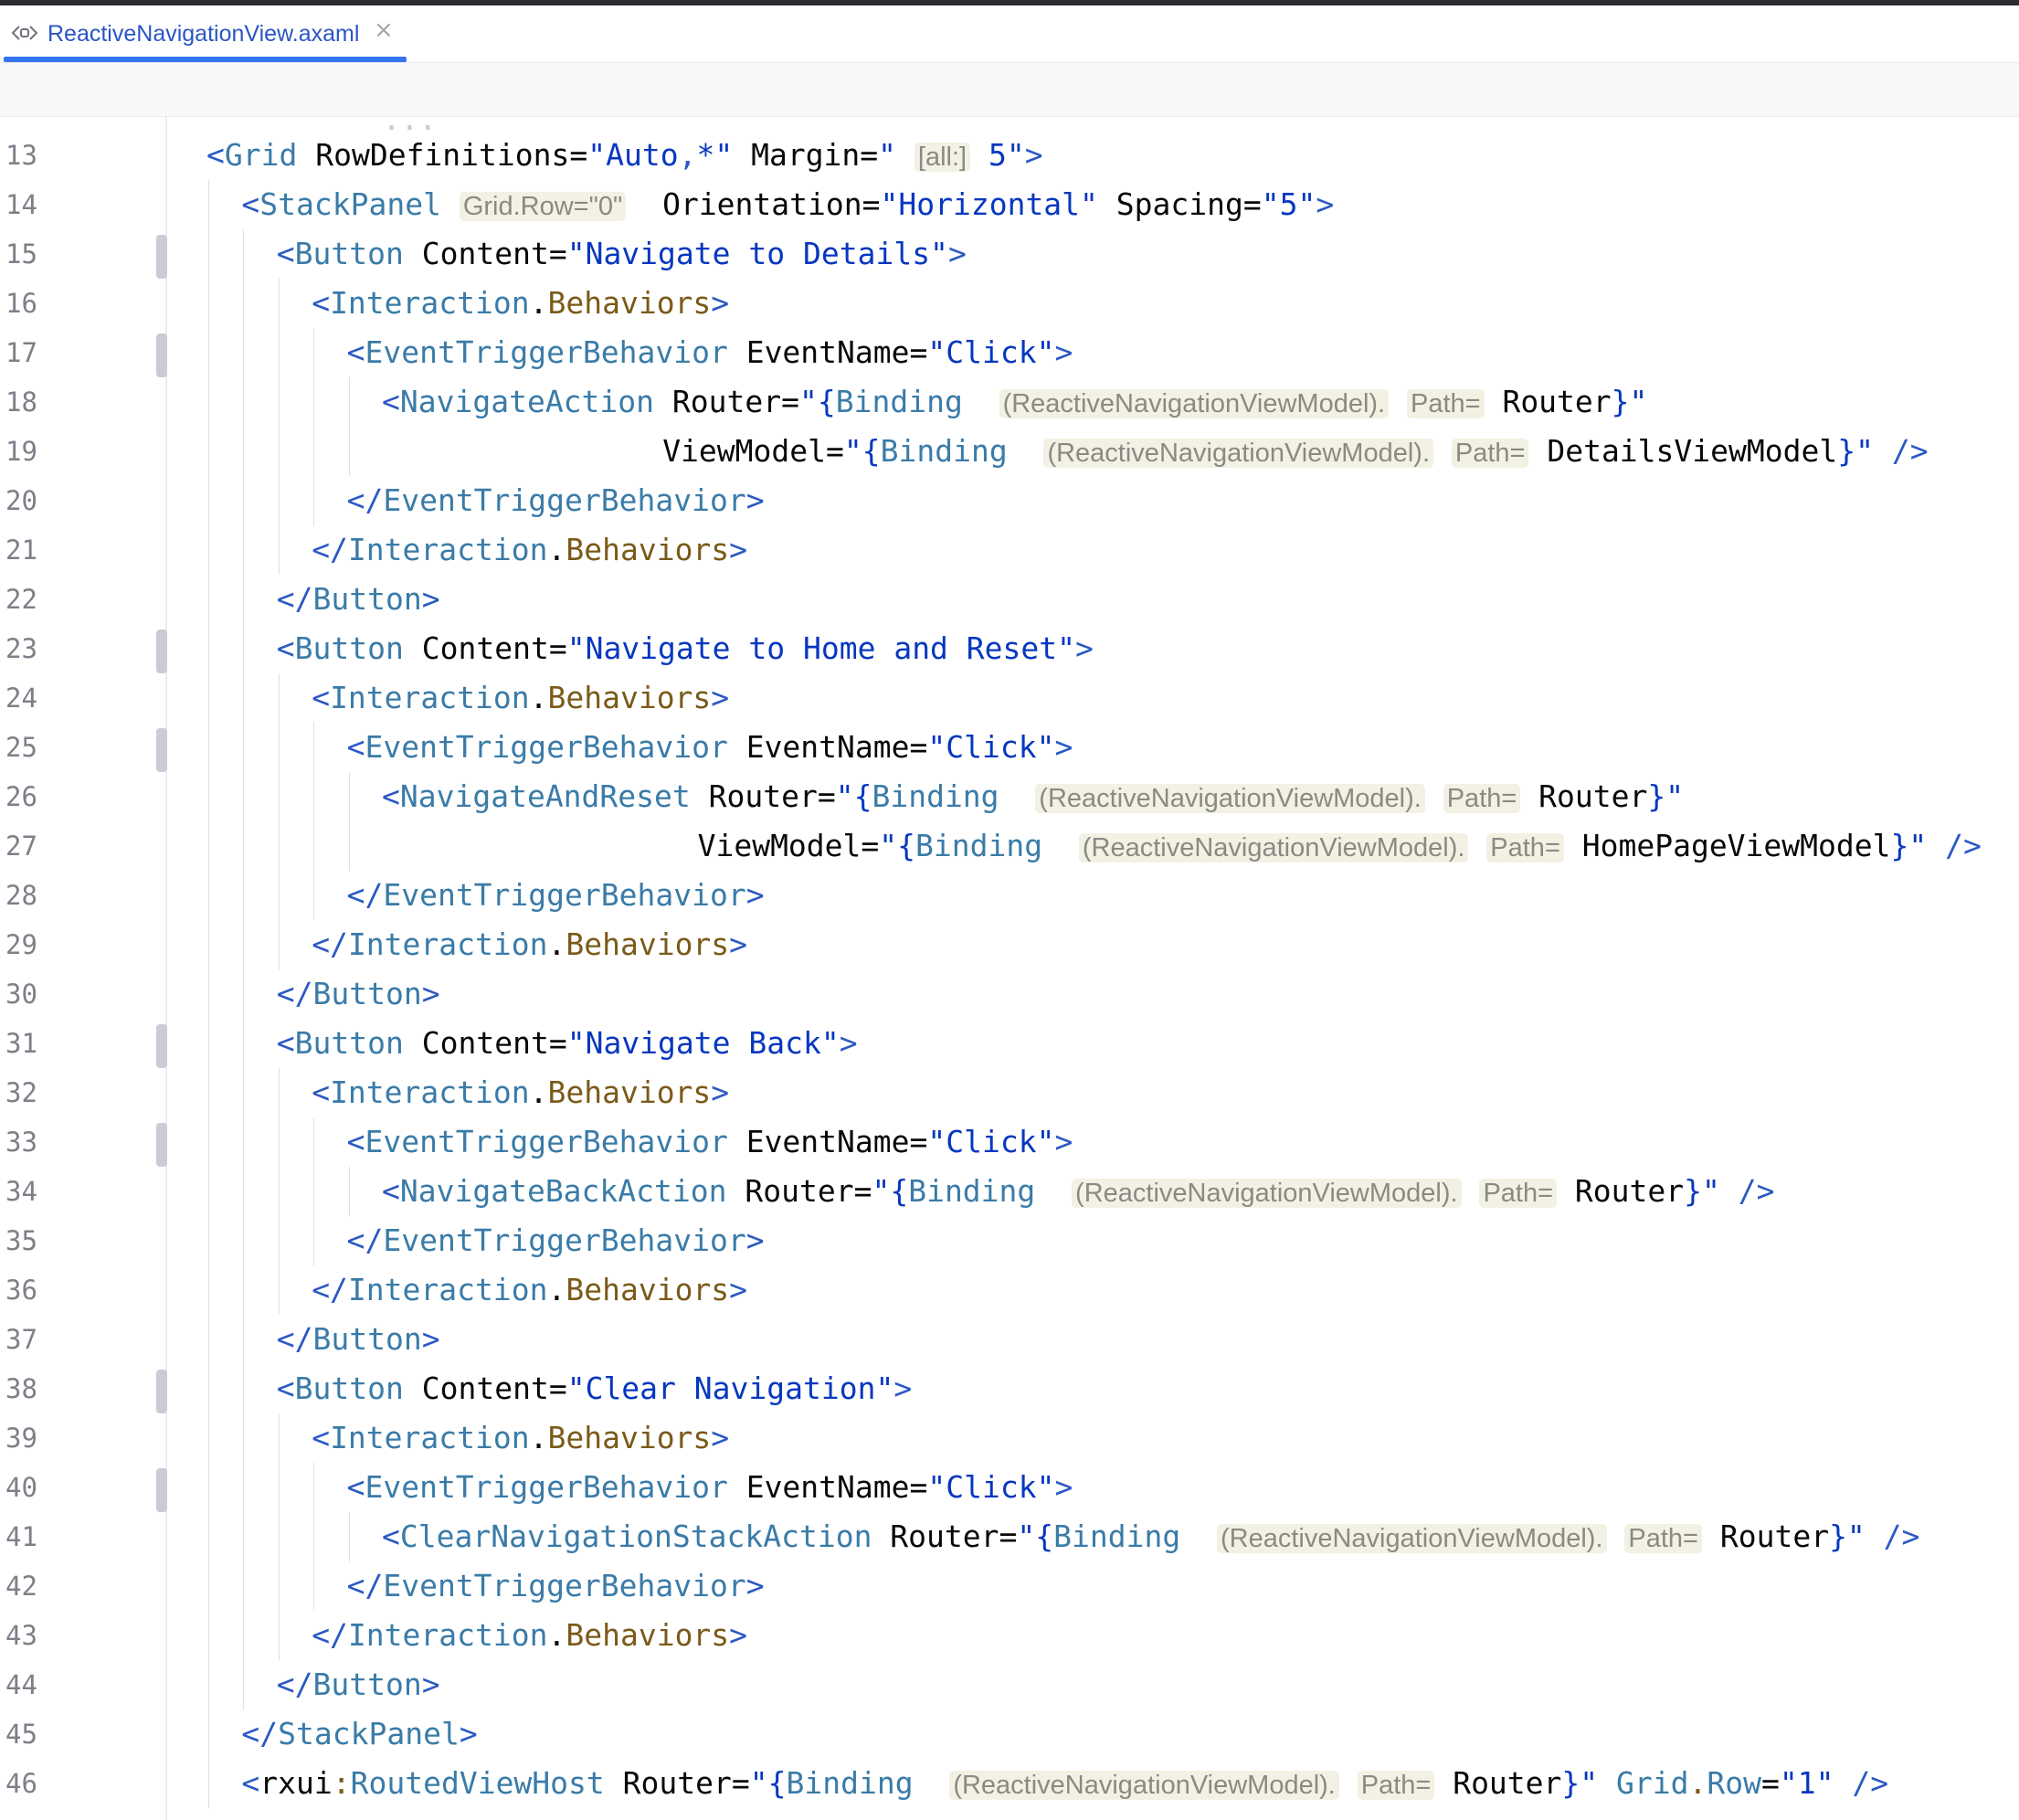 This screenshot has width=2019, height=1820. I want to click on code-token: Binding, so click(979, 846).